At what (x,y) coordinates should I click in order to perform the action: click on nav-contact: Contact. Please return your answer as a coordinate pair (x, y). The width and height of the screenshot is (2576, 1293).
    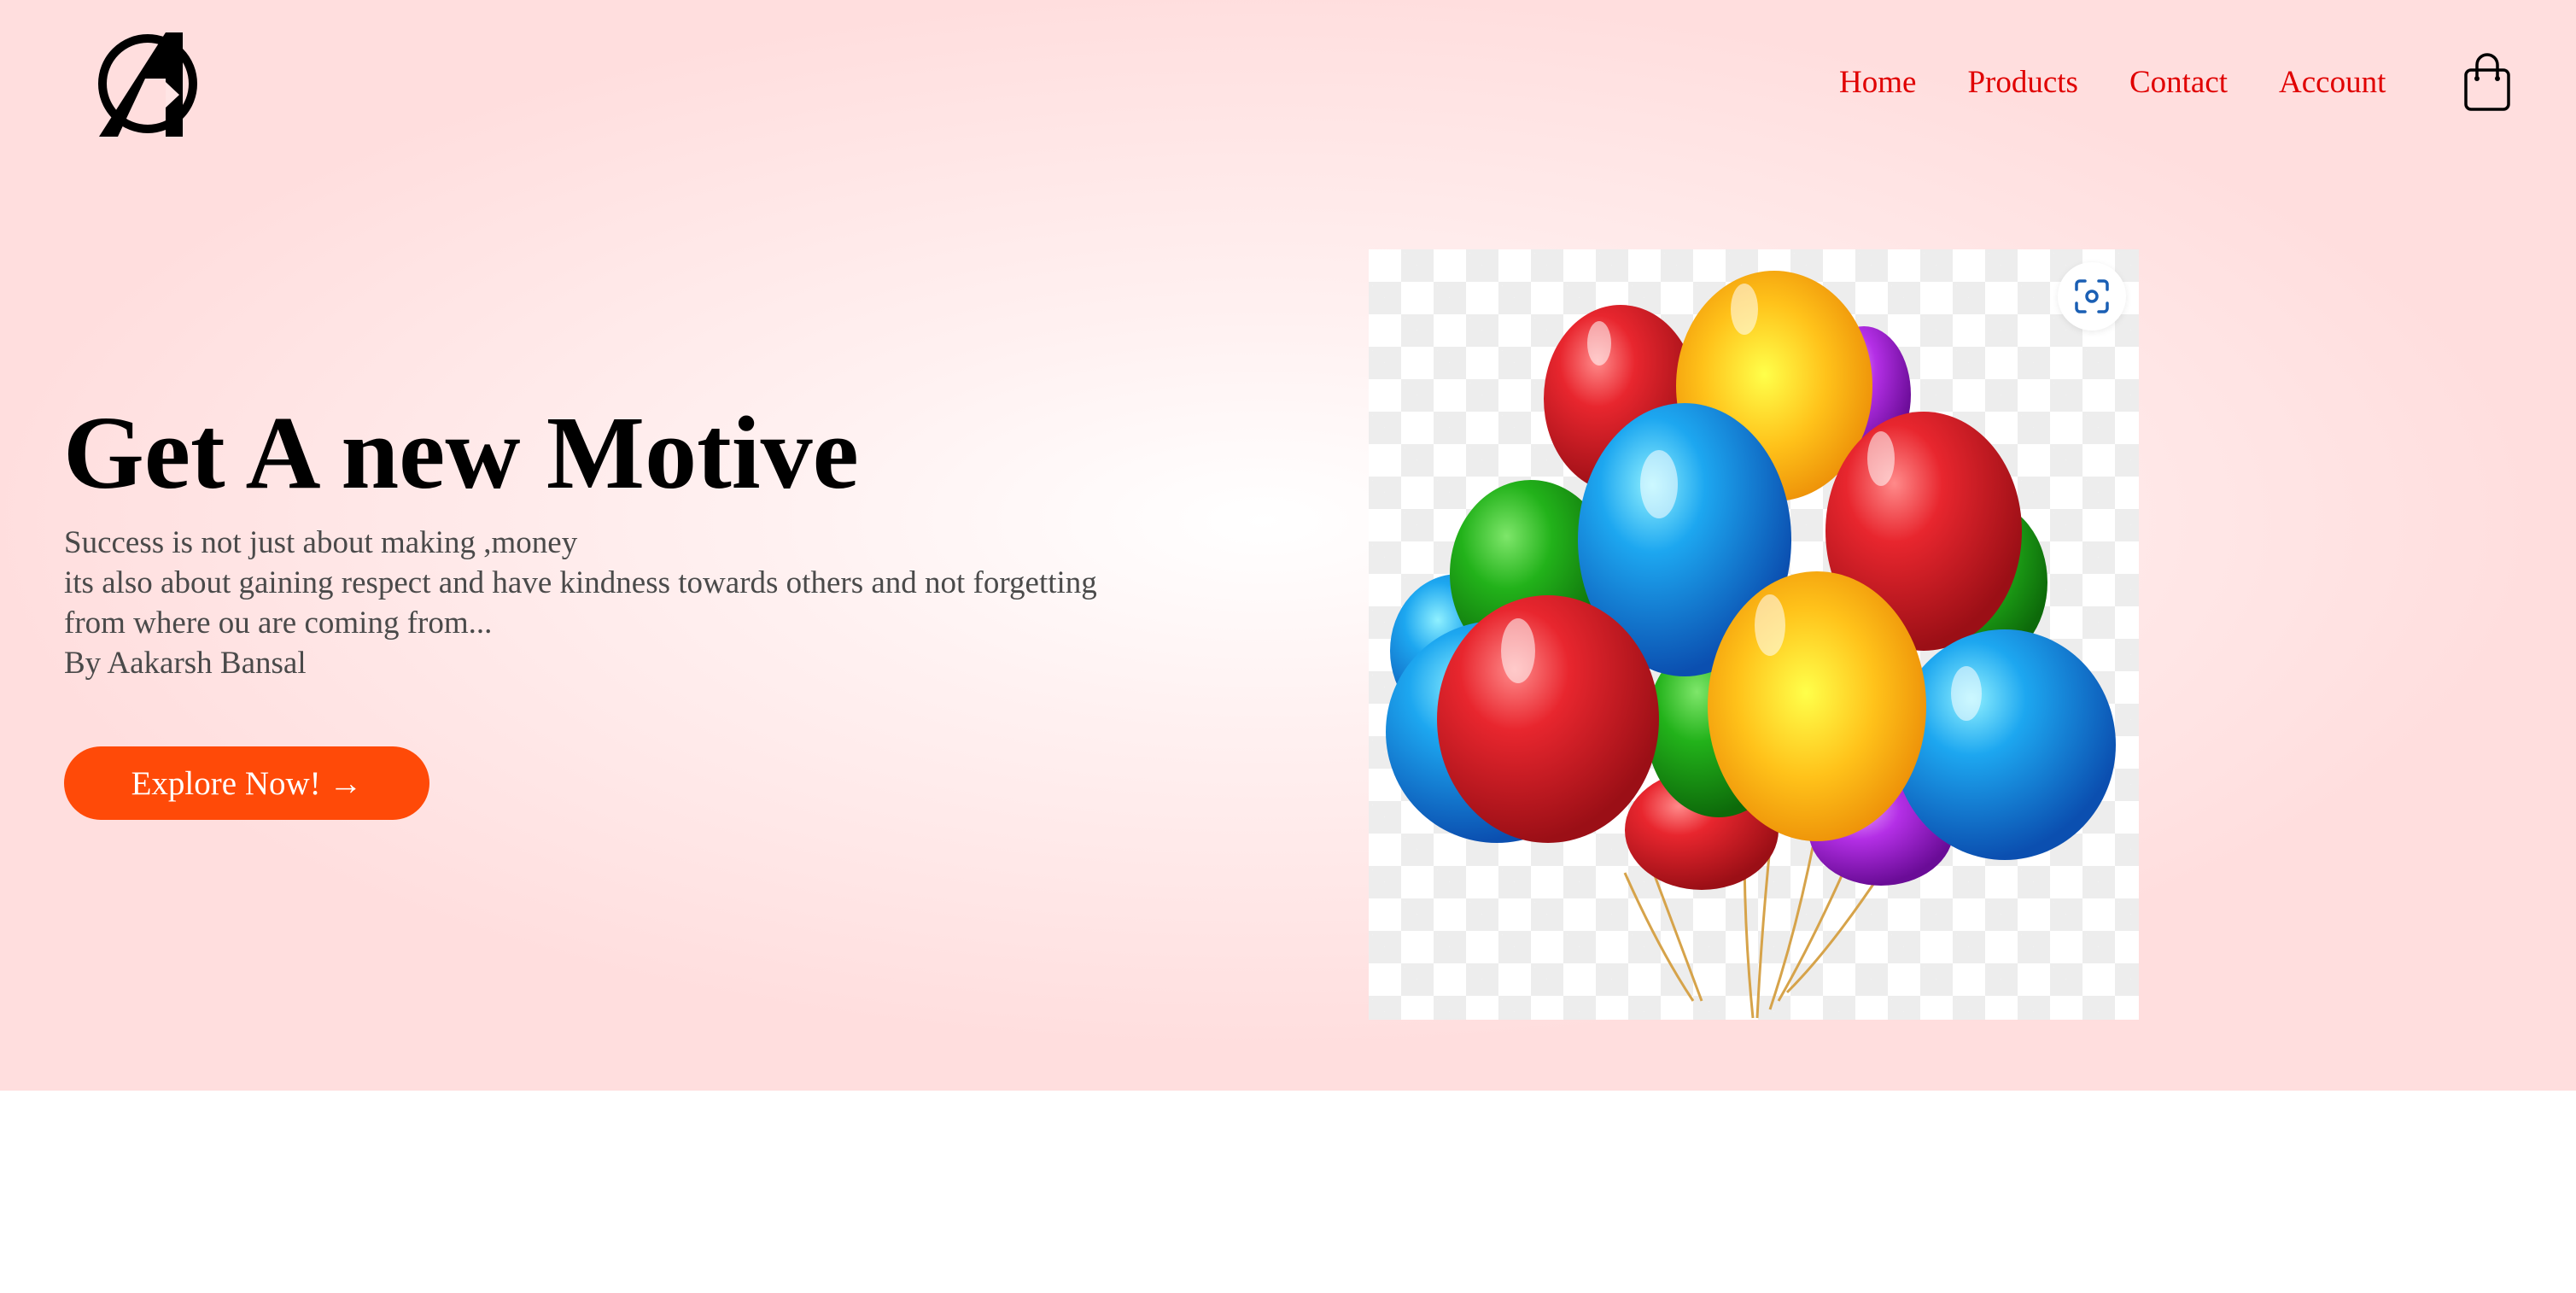
    Looking at the image, I should click on (2178, 82).